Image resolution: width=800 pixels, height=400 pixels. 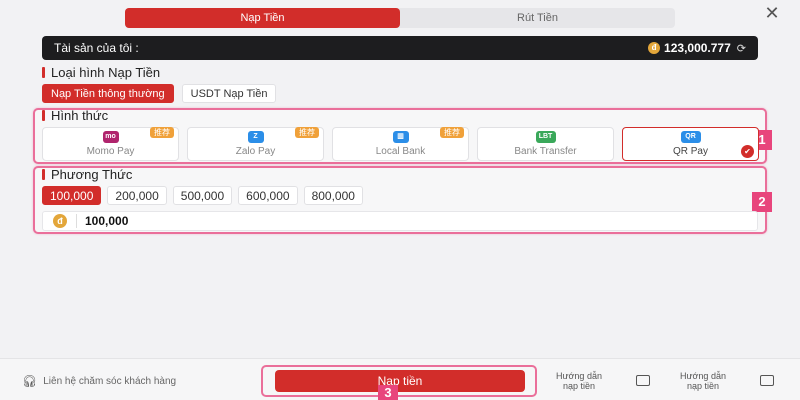 What do you see at coordinates (697, 48) in the screenshot?
I see `assets-amount: 123,000.777` at bounding box center [697, 48].